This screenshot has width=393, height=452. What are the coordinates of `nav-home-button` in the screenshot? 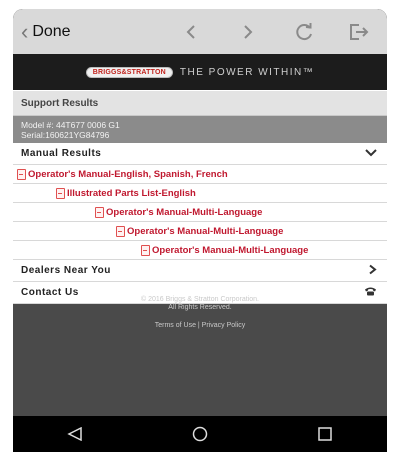 It's located at (200, 434).